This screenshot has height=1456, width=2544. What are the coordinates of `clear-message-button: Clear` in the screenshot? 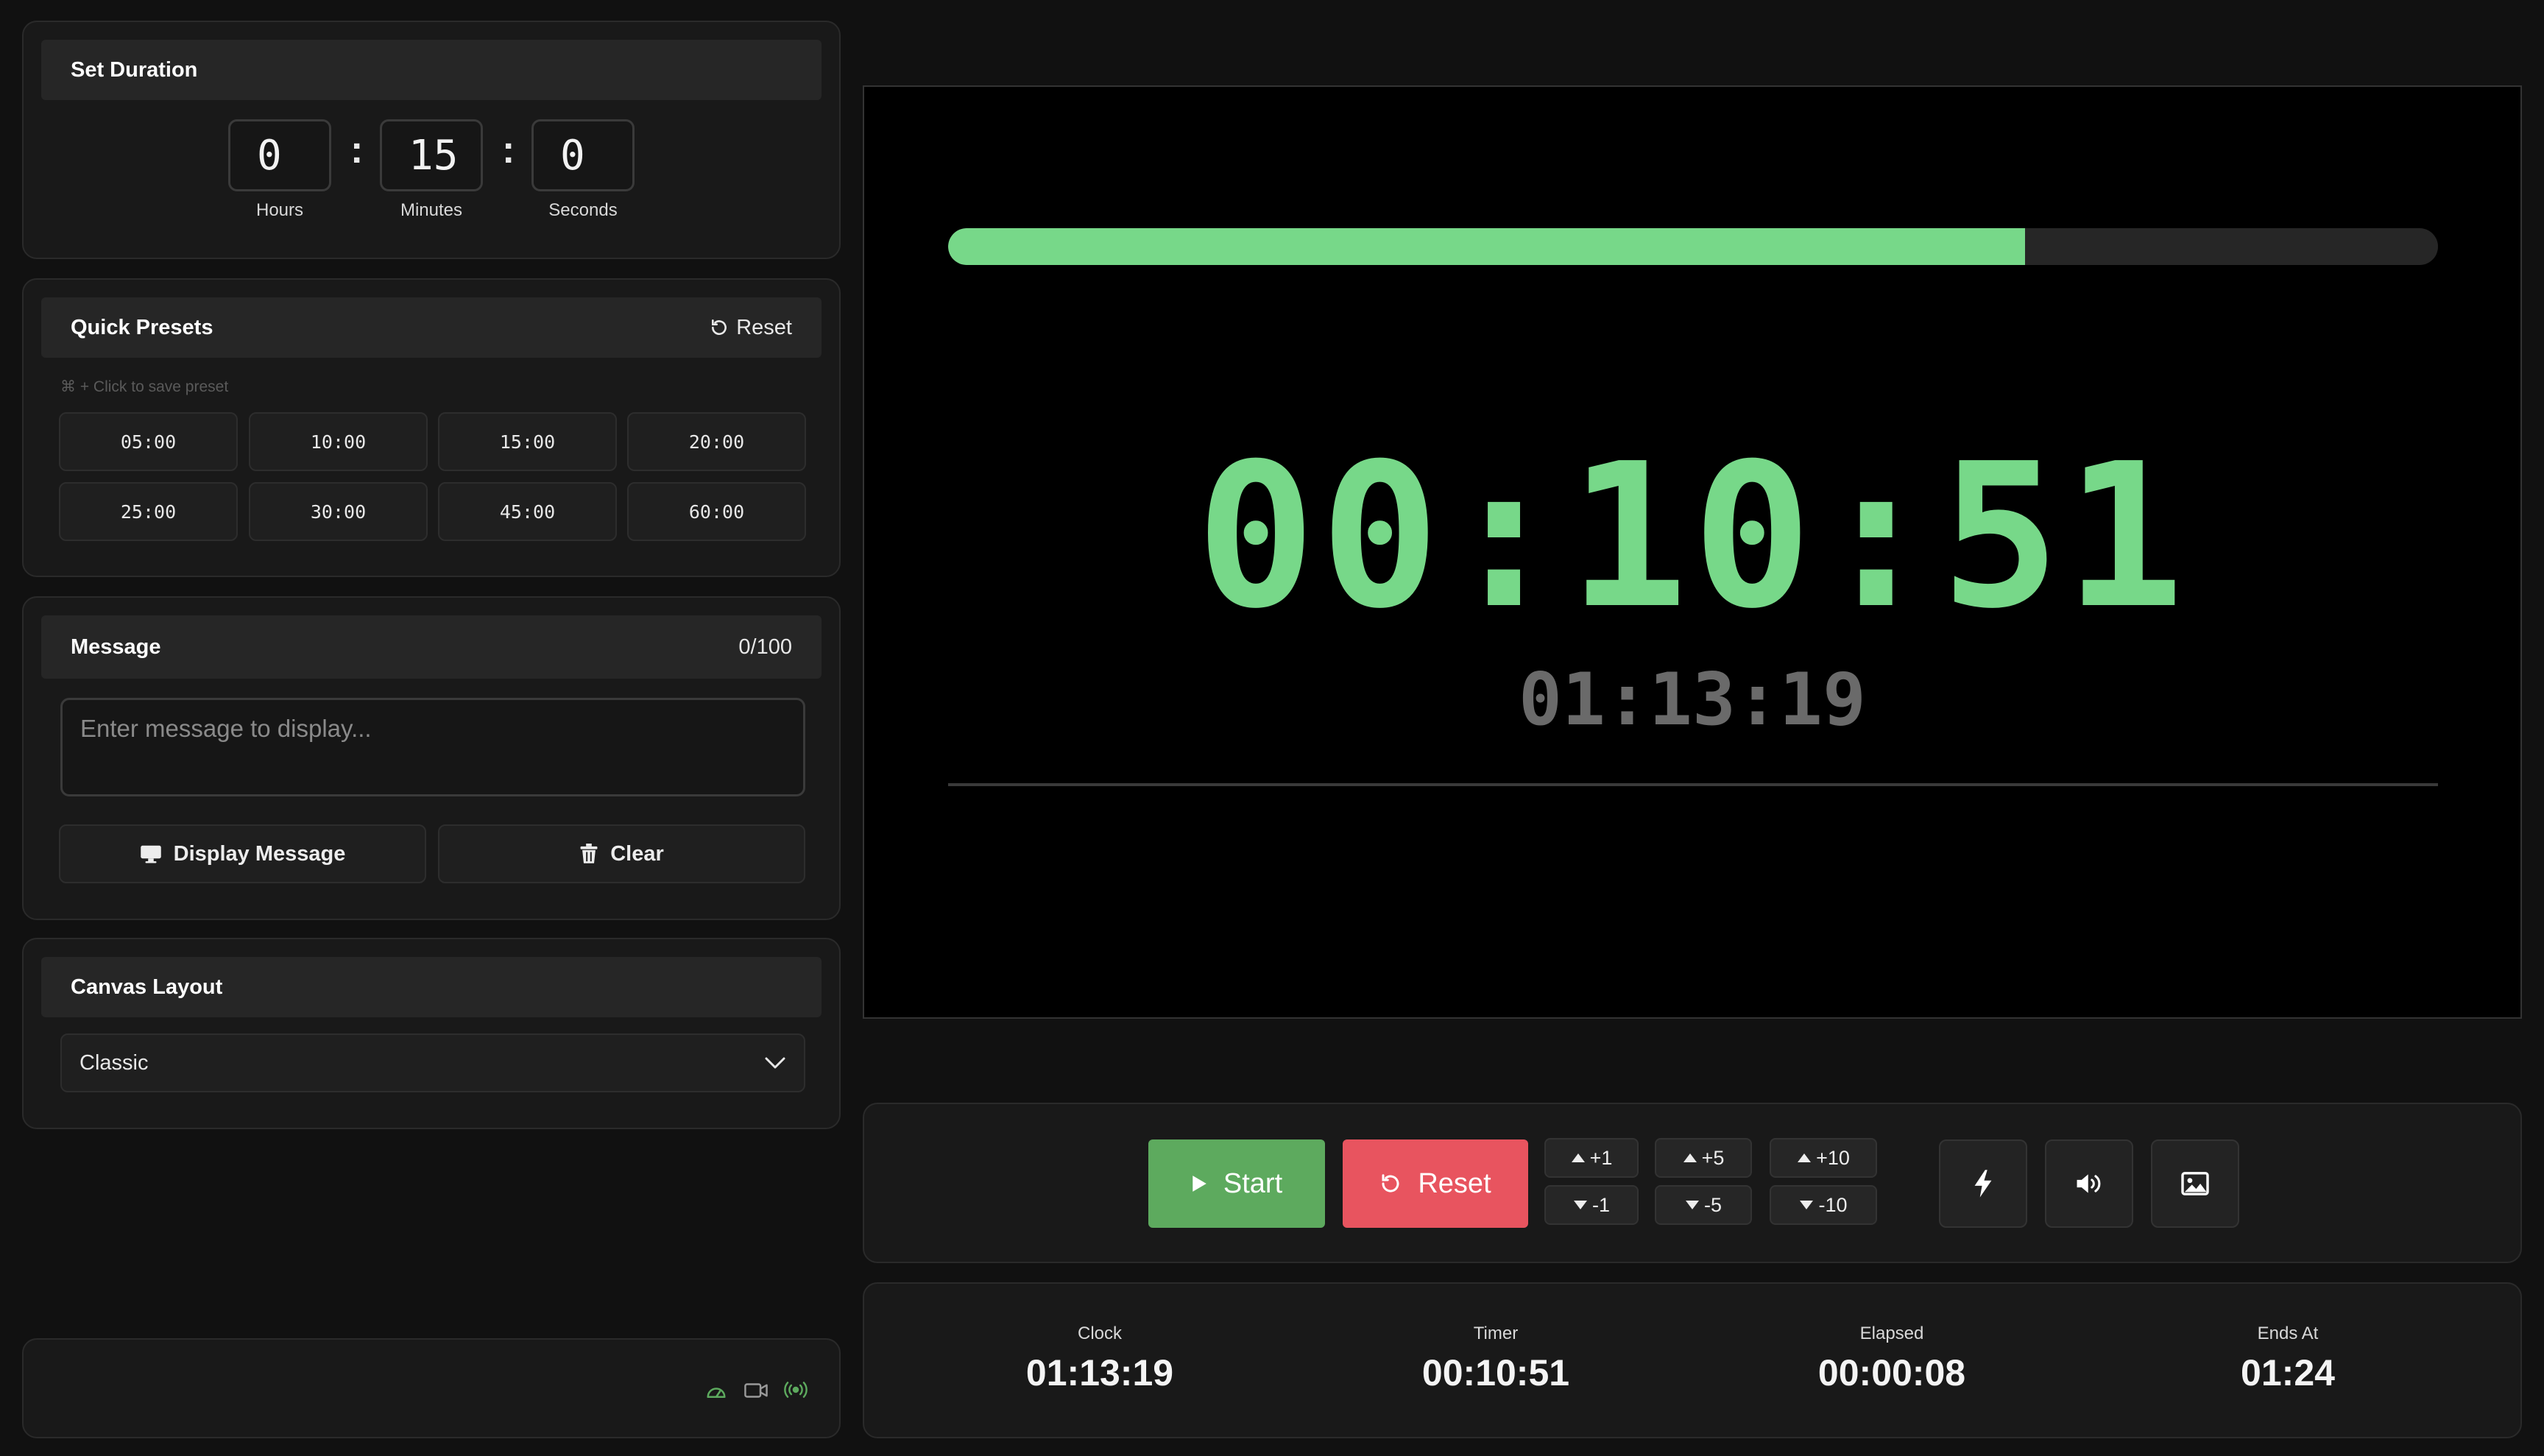 It's located at (621, 853).